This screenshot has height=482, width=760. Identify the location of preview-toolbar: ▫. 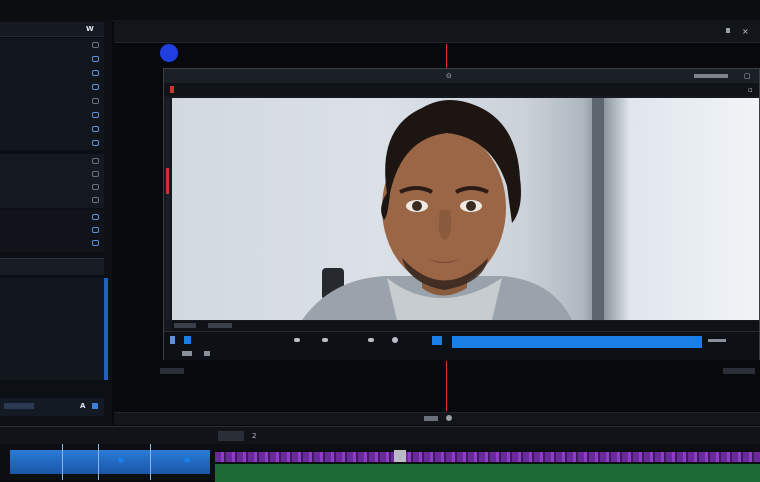
(461, 89).